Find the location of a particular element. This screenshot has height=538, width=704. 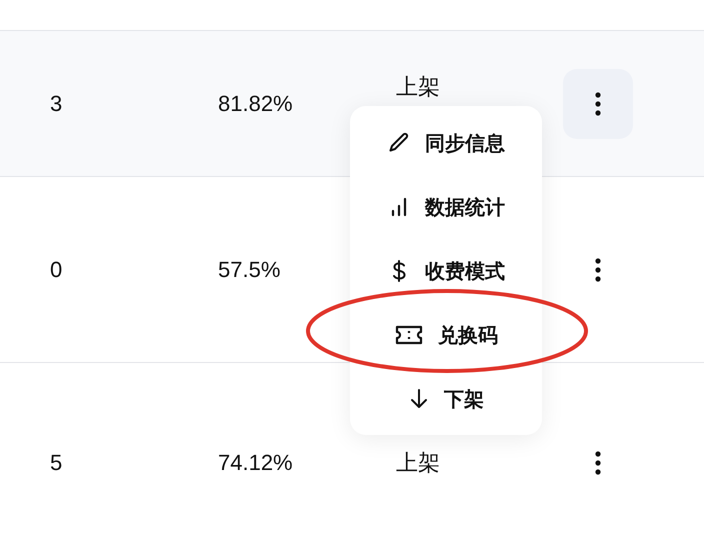

menu-item: 数据统计 is located at coordinates (446, 207).